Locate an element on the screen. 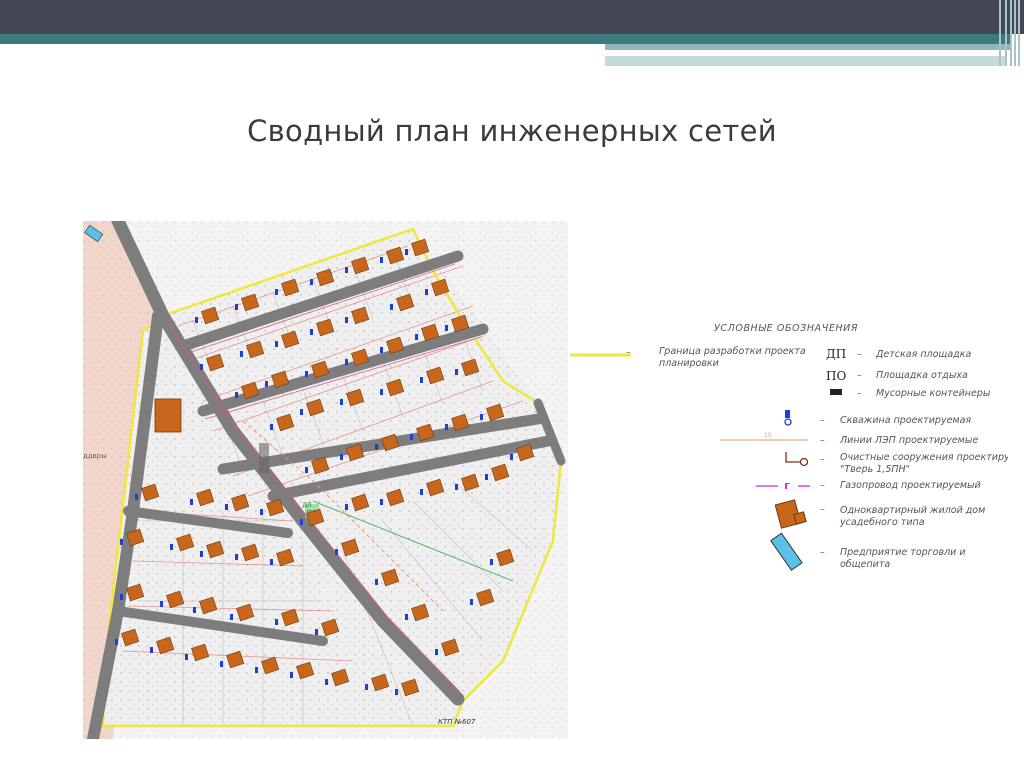 The height and width of the screenshot is (767, 1024). legend-item-power: Линии ЛЭП проектируемые is located at coordinates (908, 440).